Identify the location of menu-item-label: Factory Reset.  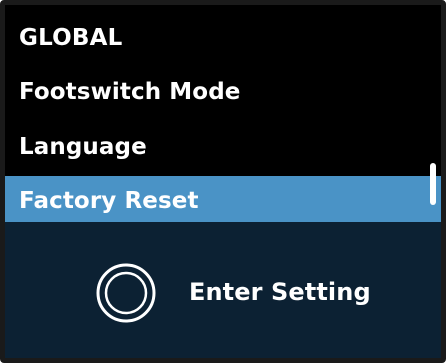
(109, 201).